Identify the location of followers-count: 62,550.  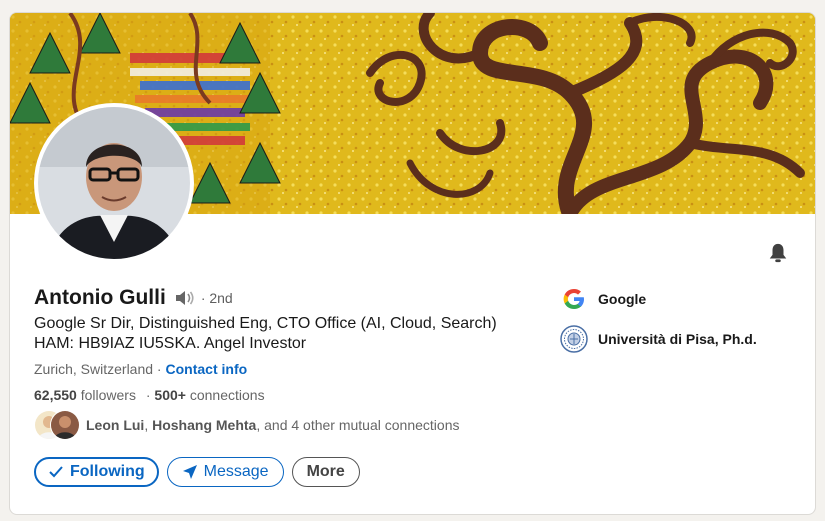
(55, 395).